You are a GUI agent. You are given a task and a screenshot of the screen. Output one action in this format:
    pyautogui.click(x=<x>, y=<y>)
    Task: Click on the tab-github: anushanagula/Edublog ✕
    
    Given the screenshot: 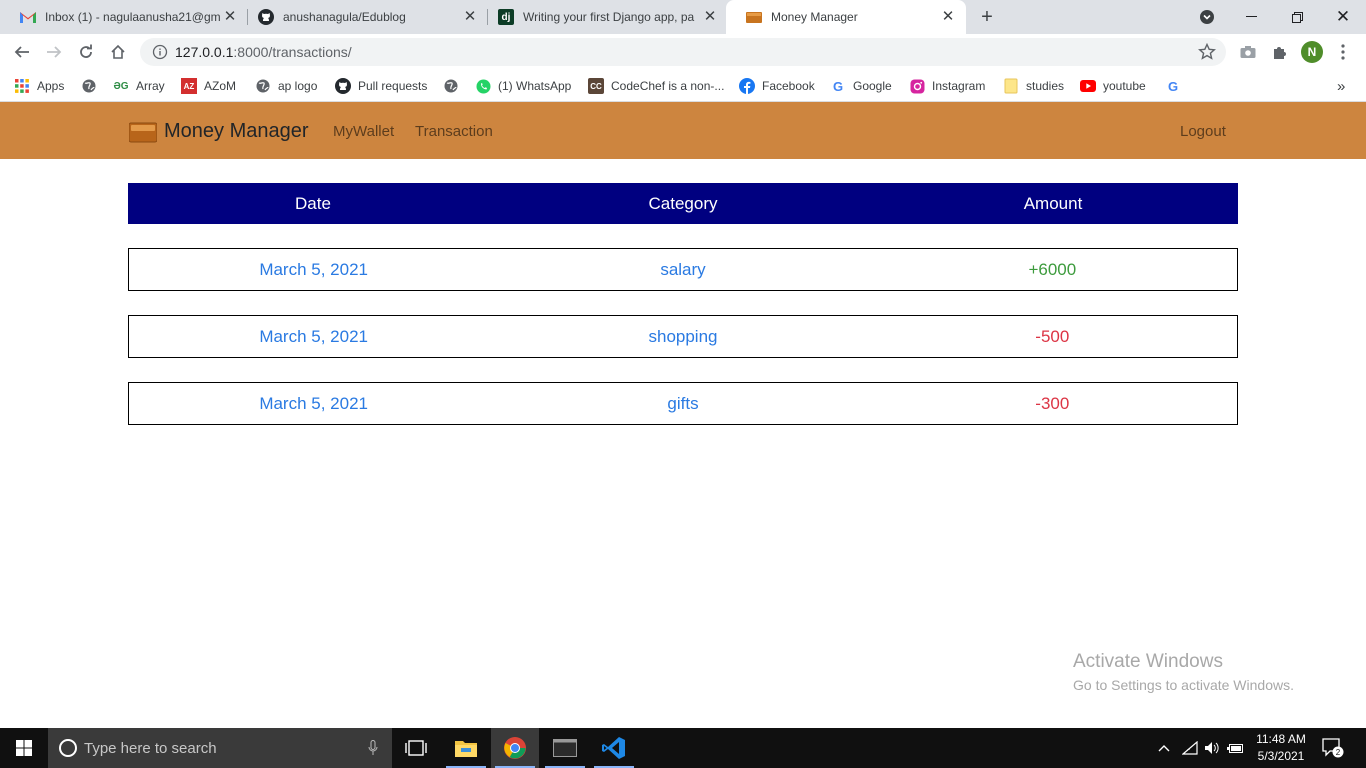 What is the action you would take?
    pyautogui.click(x=363, y=17)
    